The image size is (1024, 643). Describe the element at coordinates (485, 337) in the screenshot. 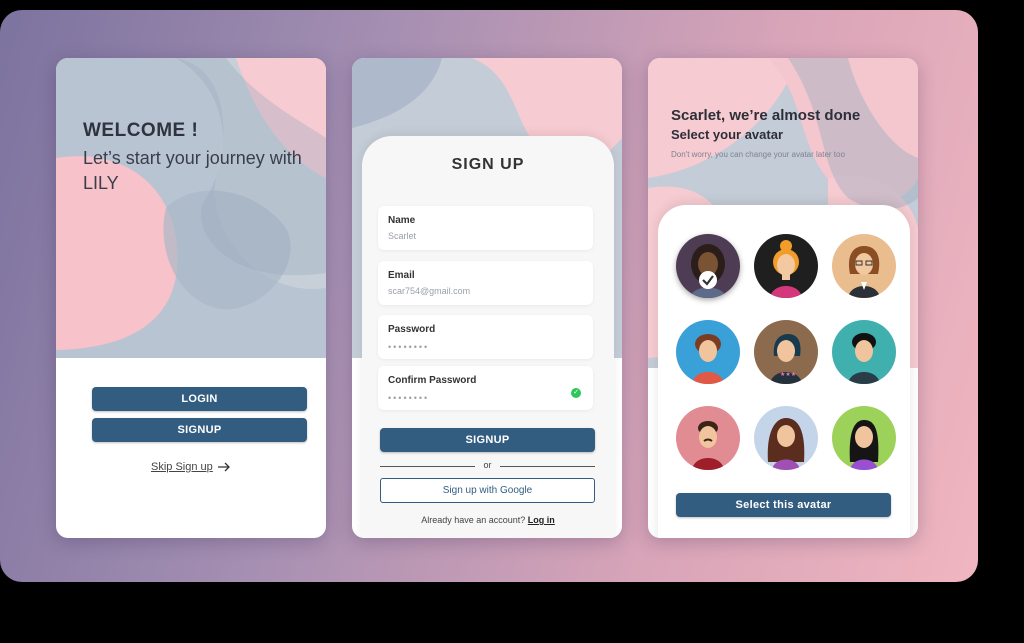

I see `password-field: Password ••••••••` at that location.